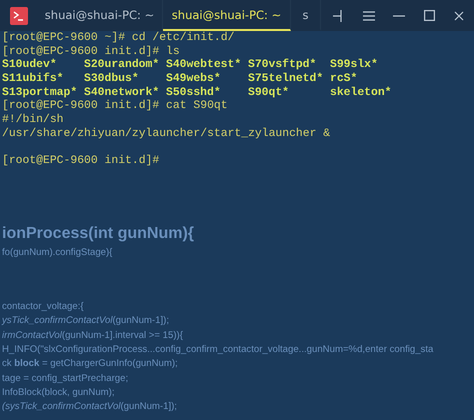 The image size is (474, 420). Describe the element at coordinates (361, 92) in the screenshot. I see `file-name: skeleton*` at that location.